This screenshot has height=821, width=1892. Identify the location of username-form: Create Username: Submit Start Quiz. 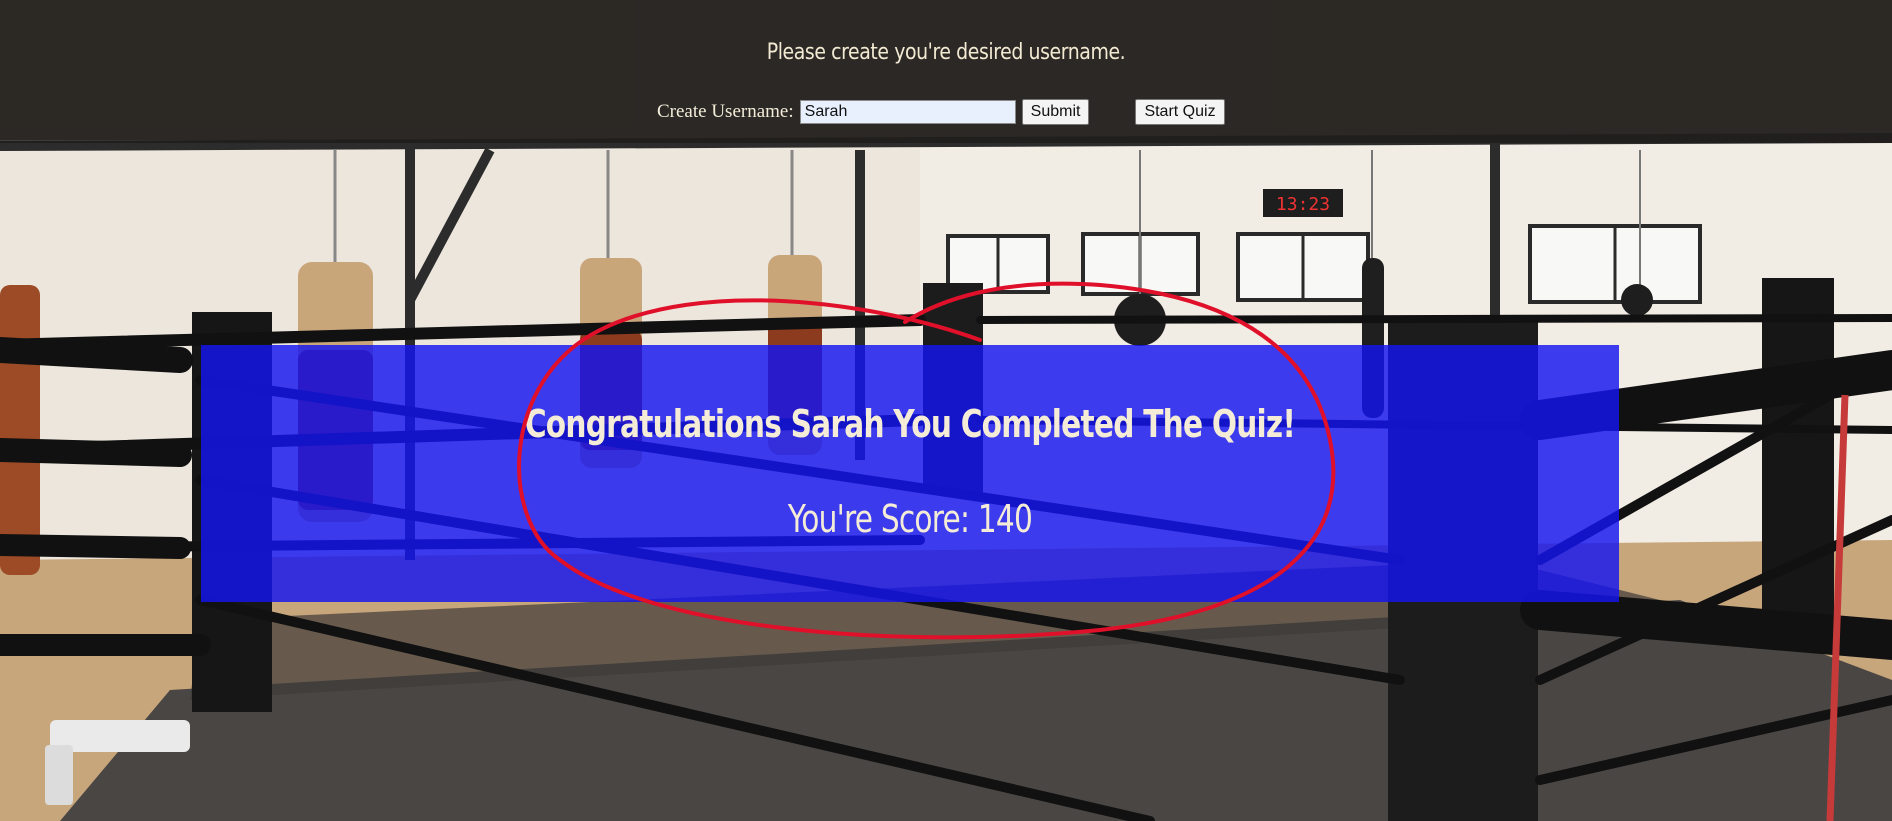
(941, 112).